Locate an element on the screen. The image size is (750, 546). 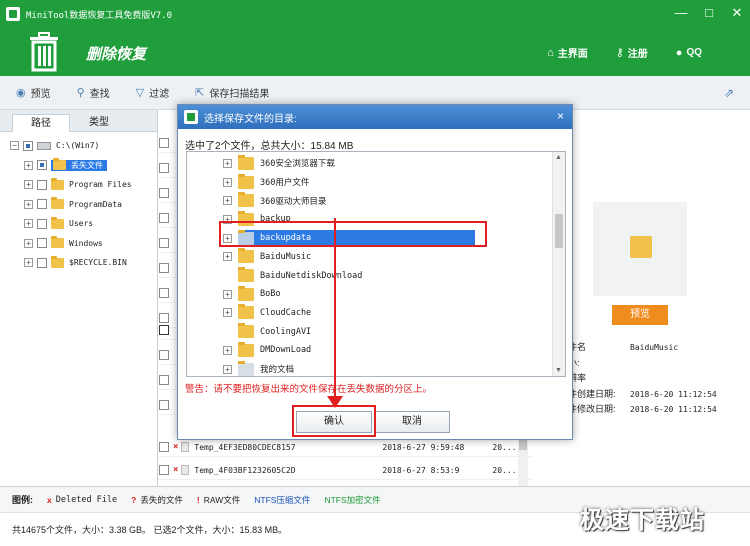
maximize-button: □ is located at coordinates (709, 13).